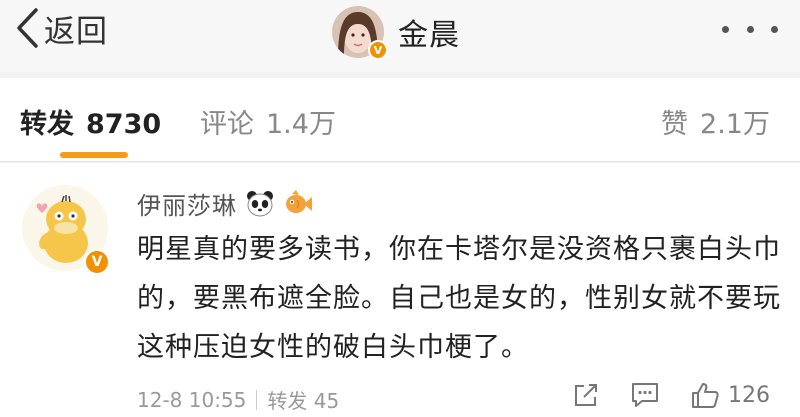  I want to click on tab-comment-label: 评论, so click(227, 124).